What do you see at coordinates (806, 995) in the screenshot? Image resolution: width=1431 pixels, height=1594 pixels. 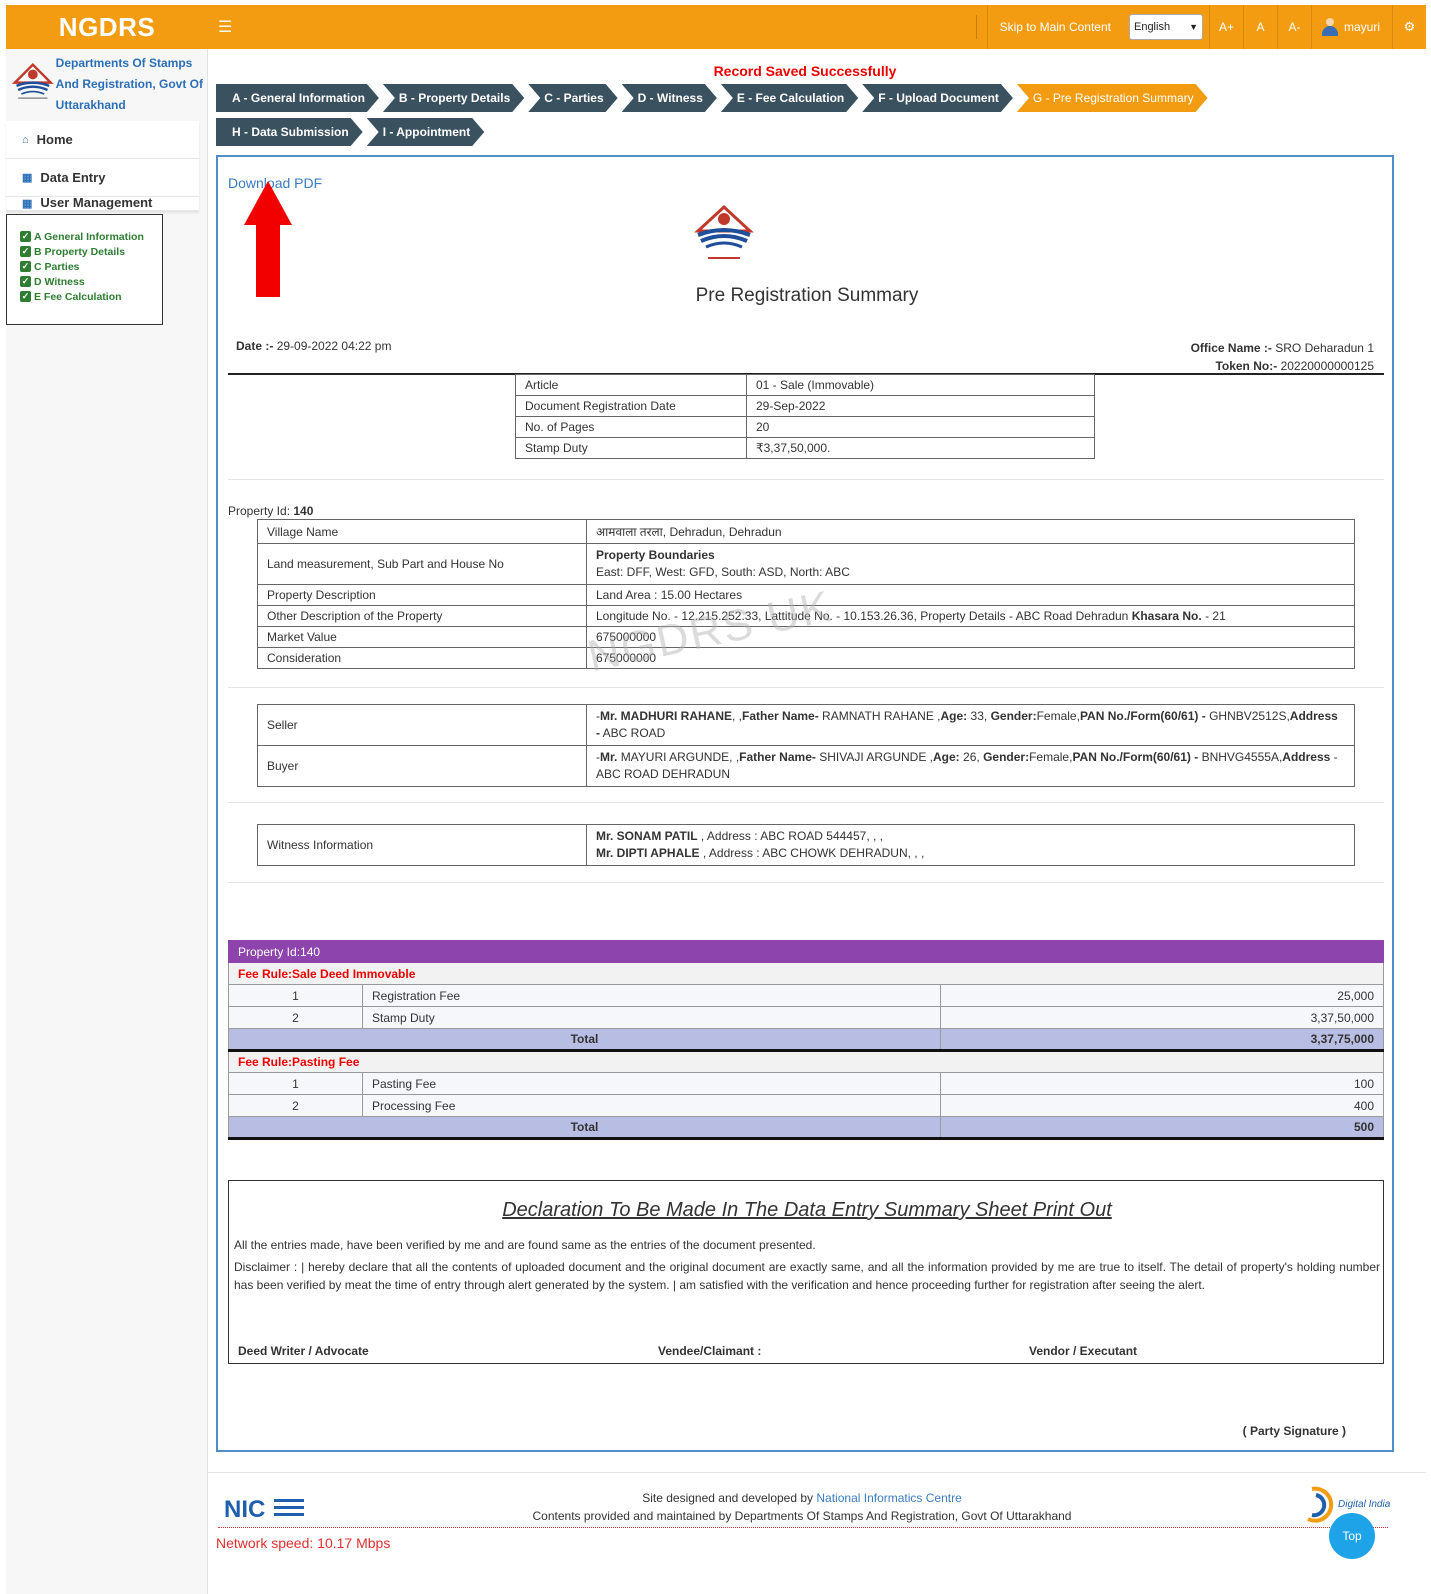 I see `table-row: 1 Registration Fee 25,000` at bounding box center [806, 995].